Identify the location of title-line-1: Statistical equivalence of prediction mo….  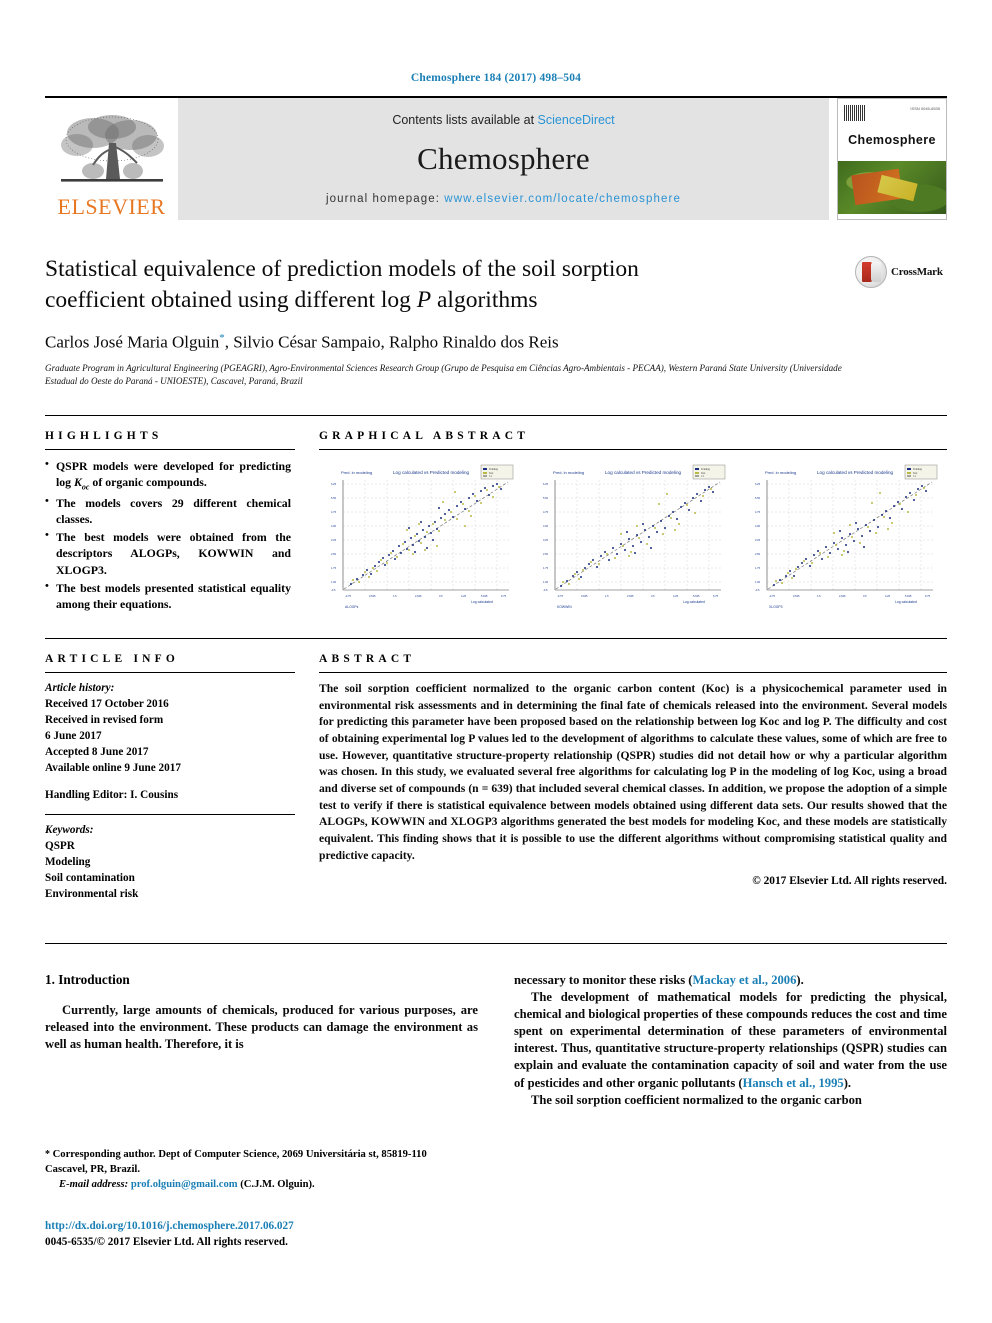
(342, 269).